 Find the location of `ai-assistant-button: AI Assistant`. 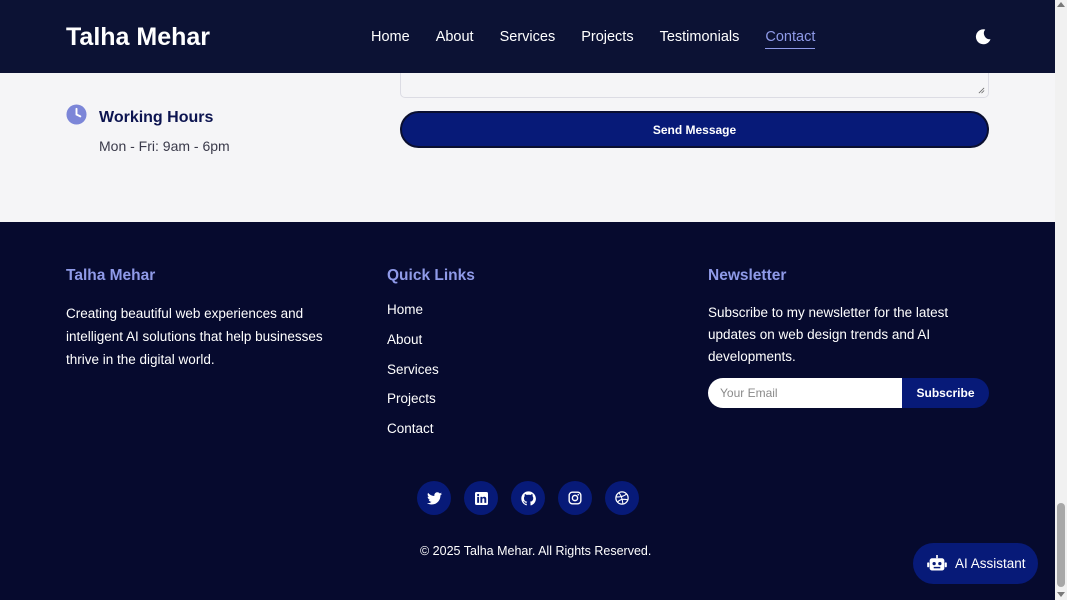

ai-assistant-button: AI Assistant is located at coordinates (975, 563).